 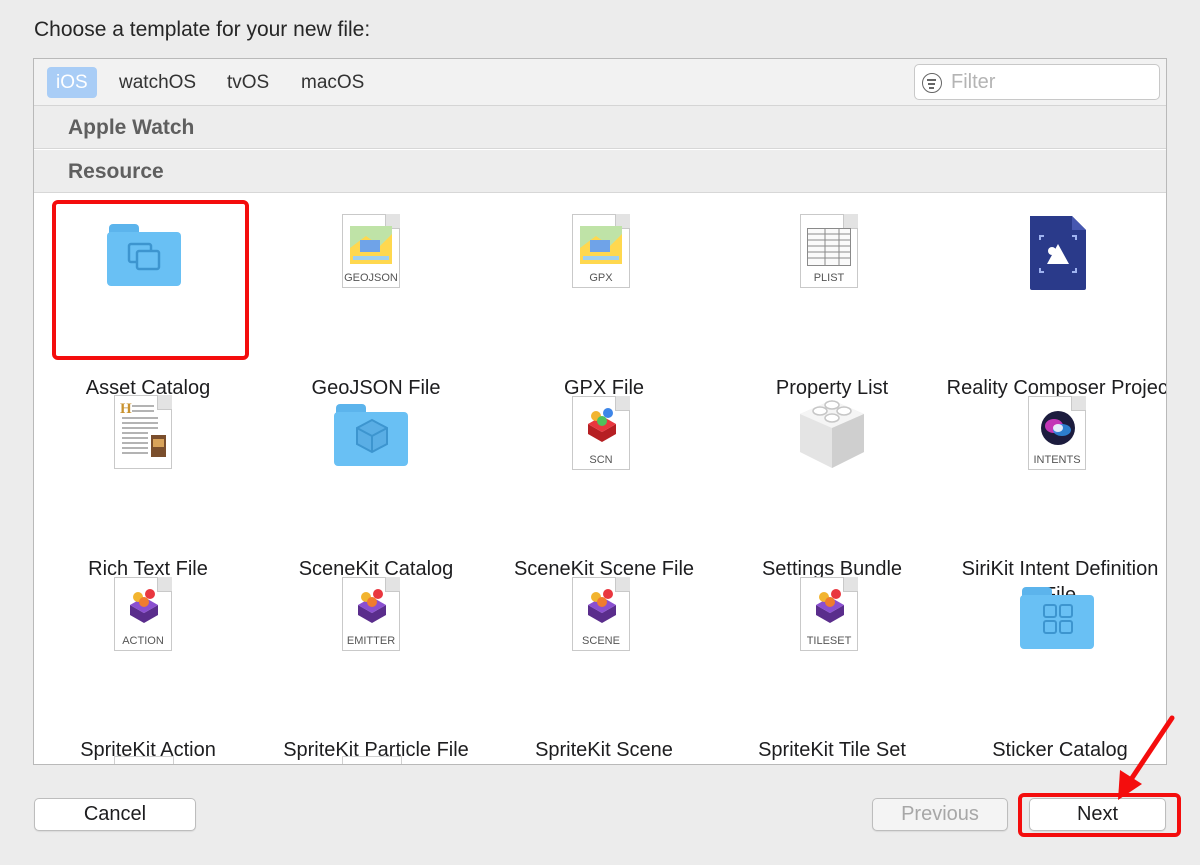 I want to click on template-property-list: PLIST Property List, so click(x=832, y=296).